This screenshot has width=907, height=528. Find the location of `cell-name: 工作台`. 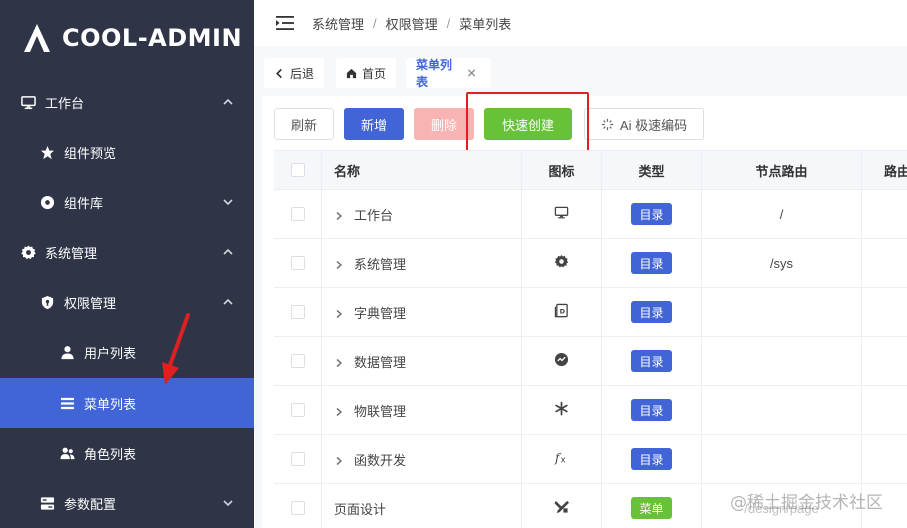

cell-name: 工作台 is located at coordinates (422, 214).